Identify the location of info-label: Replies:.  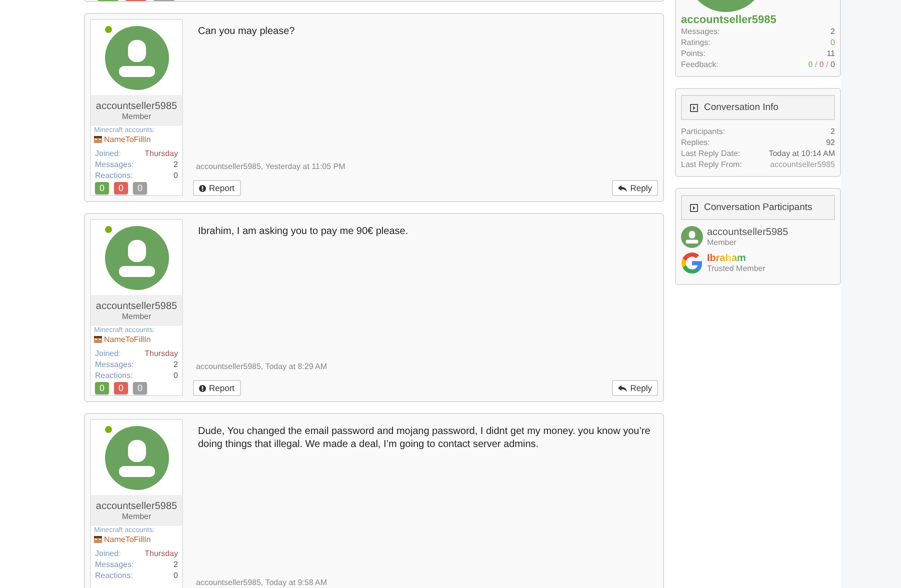
(695, 142).